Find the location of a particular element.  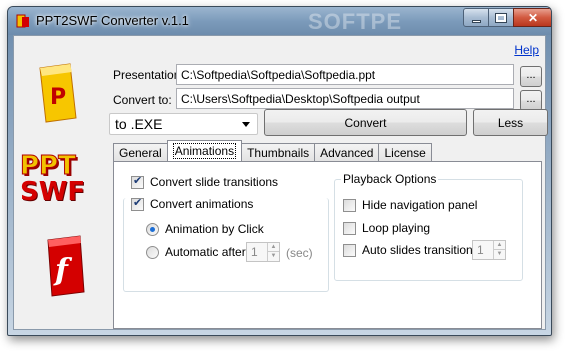

output-format-dropdown: to .EXE is located at coordinates (183, 124).